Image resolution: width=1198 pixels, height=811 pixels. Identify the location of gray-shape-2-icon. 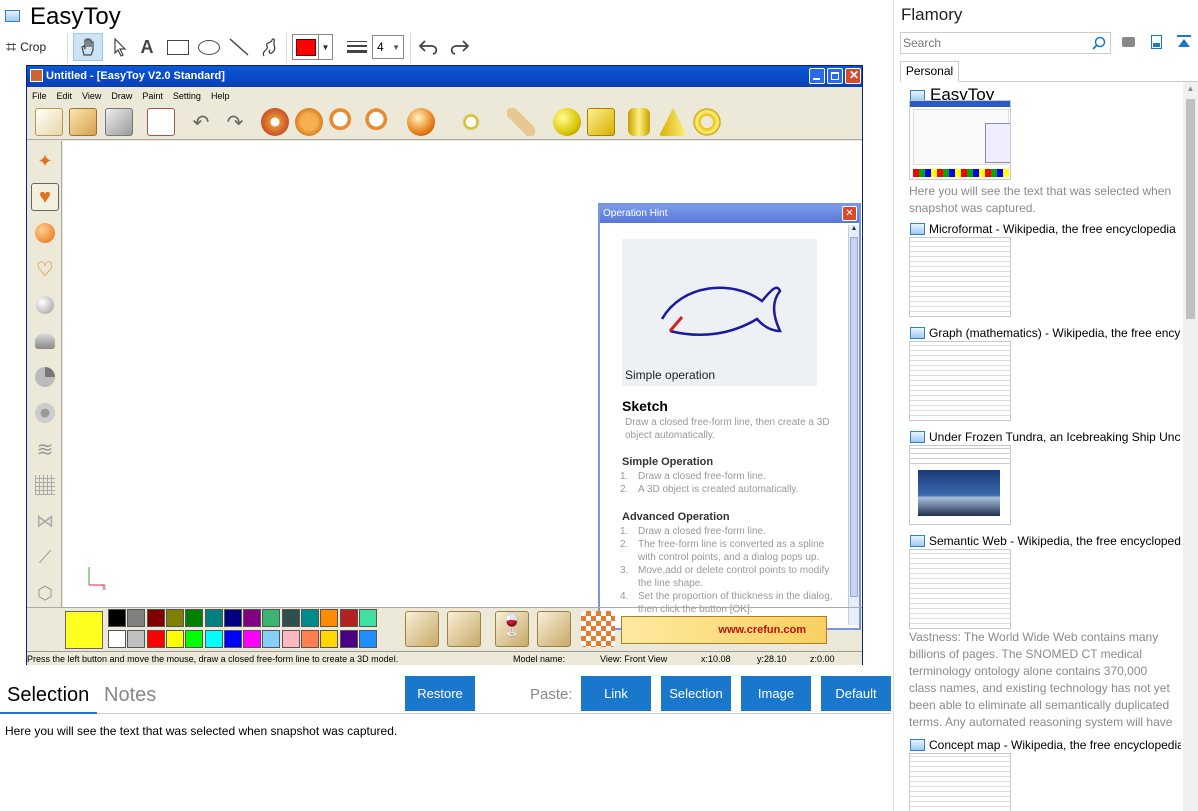
(45, 341).